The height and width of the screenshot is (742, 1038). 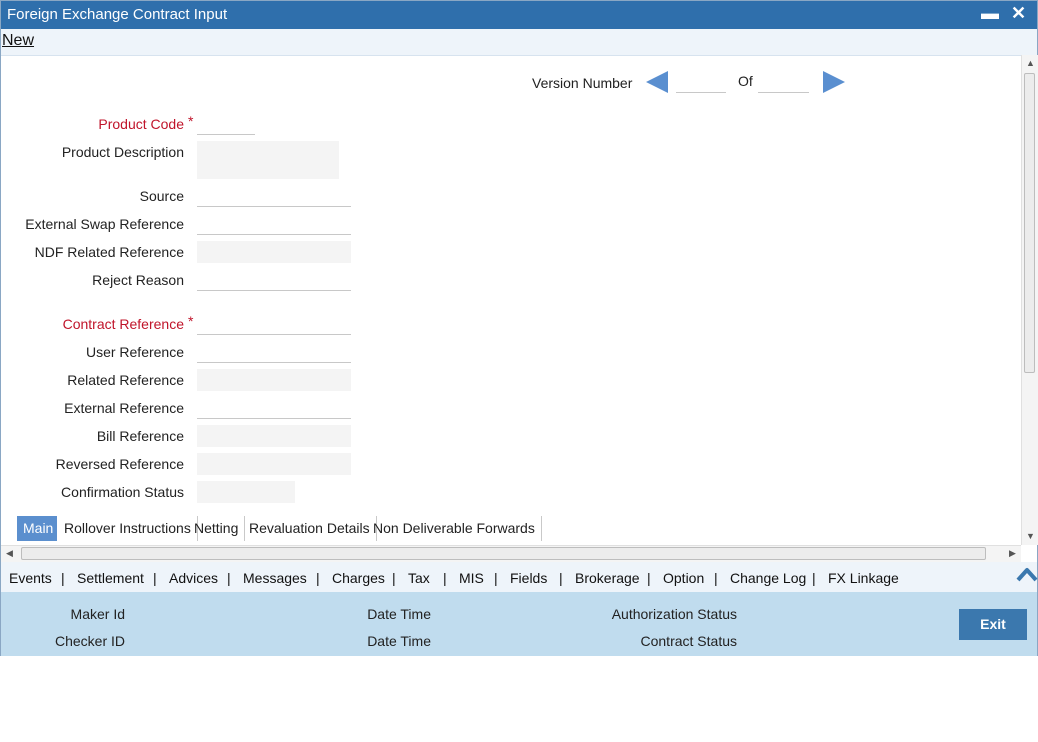 What do you see at coordinates (863, 578) in the screenshot?
I see `link-fx-linkage: FX Linkage` at bounding box center [863, 578].